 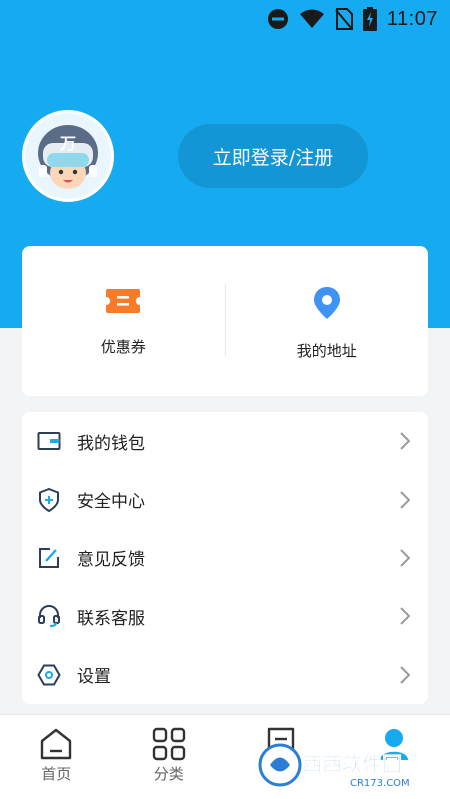 What do you see at coordinates (369, 19) in the screenshot?
I see `battery-charging-icon` at bounding box center [369, 19].